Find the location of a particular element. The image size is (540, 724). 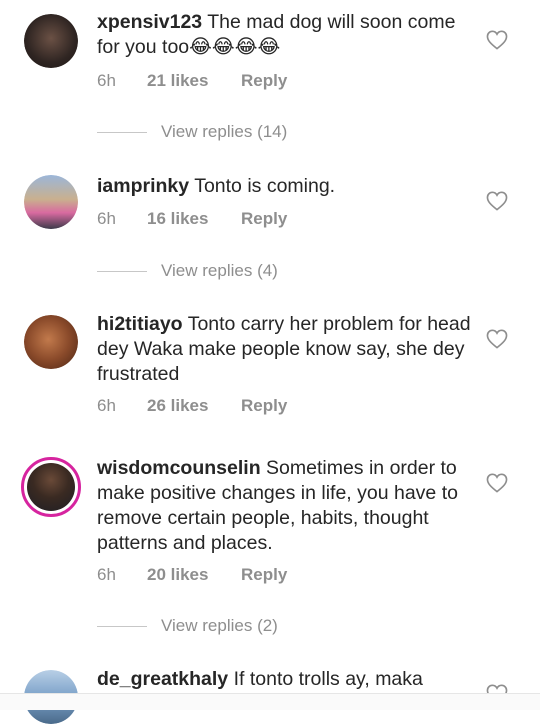

comment-likes: 16 likes is located at coordinates (194, 219).